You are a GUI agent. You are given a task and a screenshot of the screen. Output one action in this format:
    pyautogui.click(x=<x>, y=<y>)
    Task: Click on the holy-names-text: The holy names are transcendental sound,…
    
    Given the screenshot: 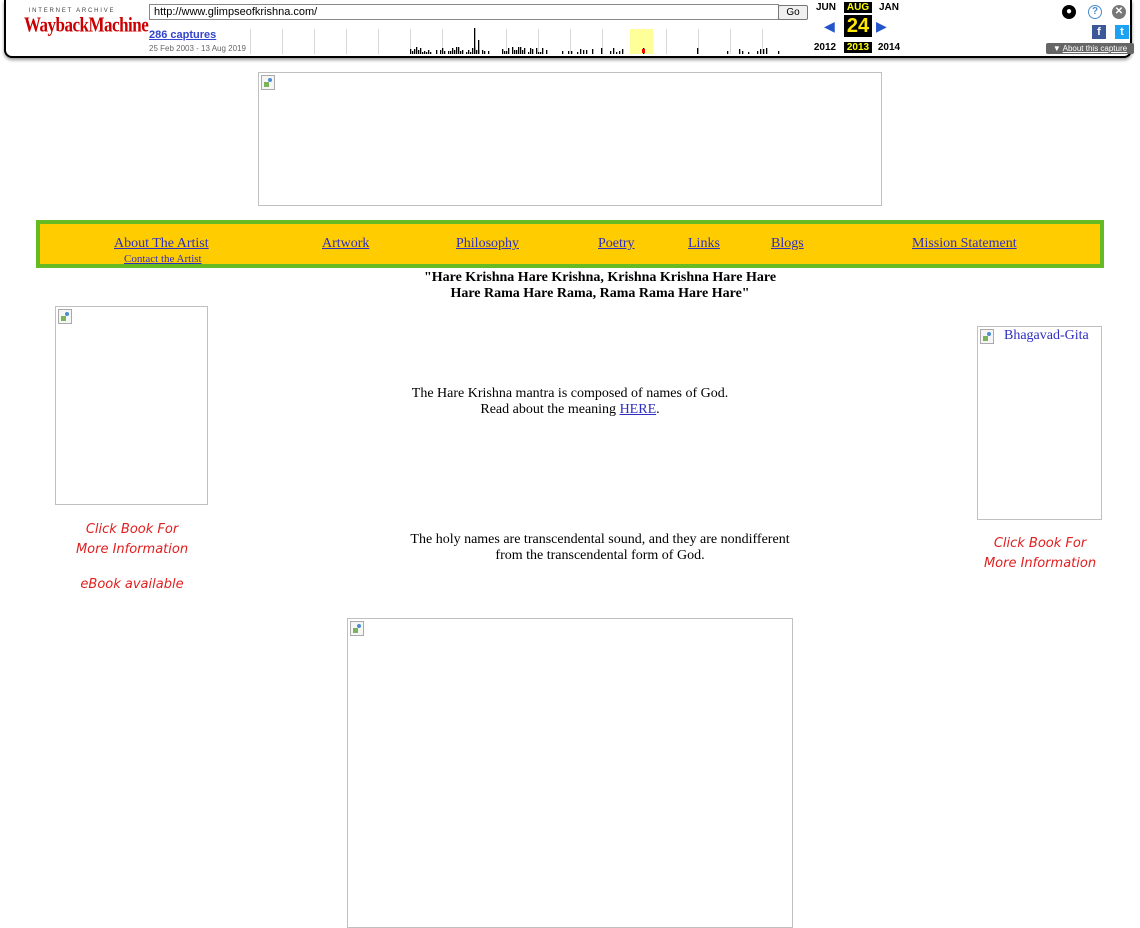 What is the action you would take?
    pyautogui.click(x=600, y=548)
    